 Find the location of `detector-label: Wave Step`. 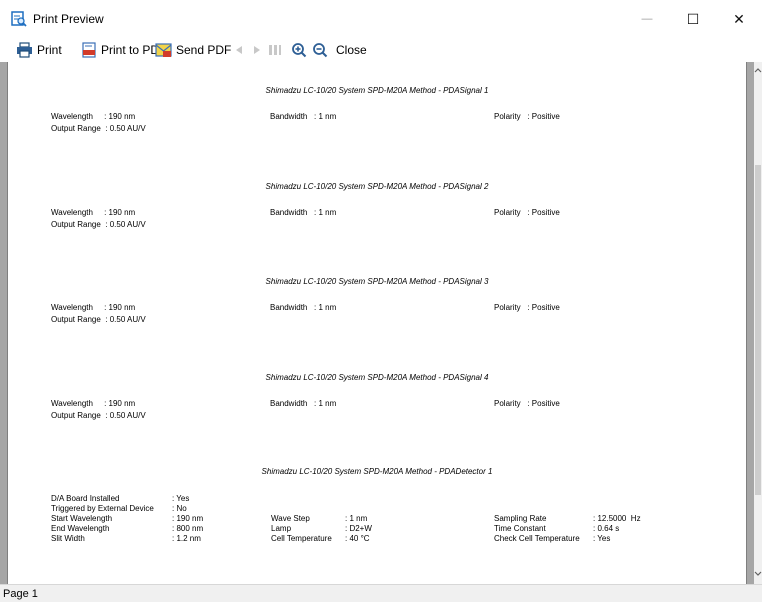

detector-label: Wave Step is located at coordinates (290, 518).